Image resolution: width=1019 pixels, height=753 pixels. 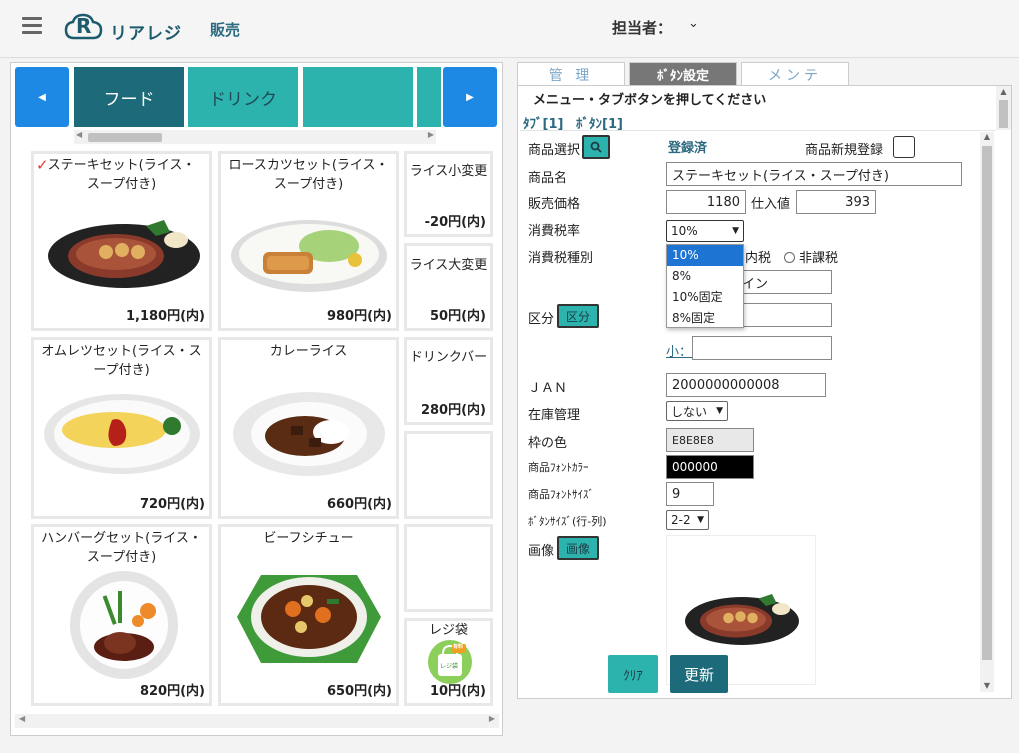 What do you see at coordinates (567, 521) in the screenshot?
I see `button-size-label: ﾎﾞﾀﾝｻｲｽﾞ(行-列)` at bounding box center [567, 521].